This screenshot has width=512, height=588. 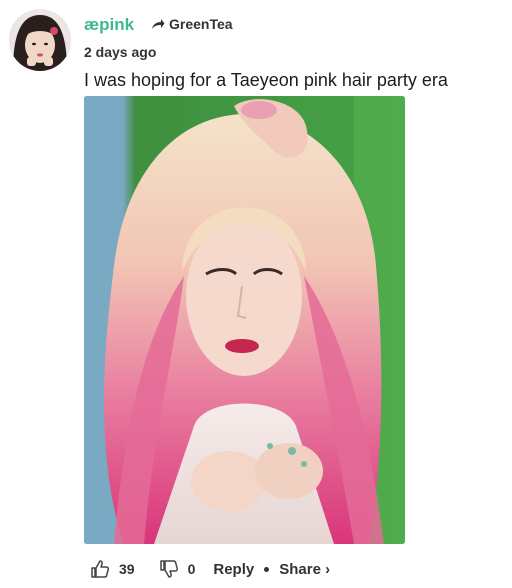 I want to click on upvote-button: 39, so click(x=112, y=569).